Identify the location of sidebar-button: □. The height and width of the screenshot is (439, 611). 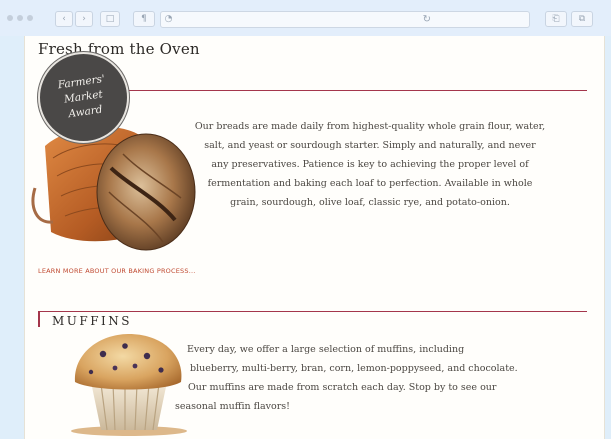
(110, 19).